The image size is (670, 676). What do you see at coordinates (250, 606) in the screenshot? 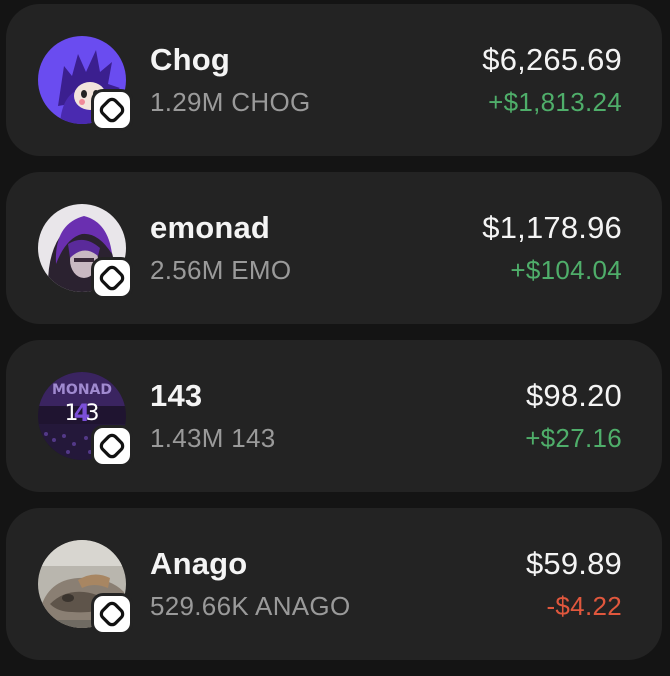
I see `token-amount: 529.66K ANAGO` at bounding box center [250, 606].